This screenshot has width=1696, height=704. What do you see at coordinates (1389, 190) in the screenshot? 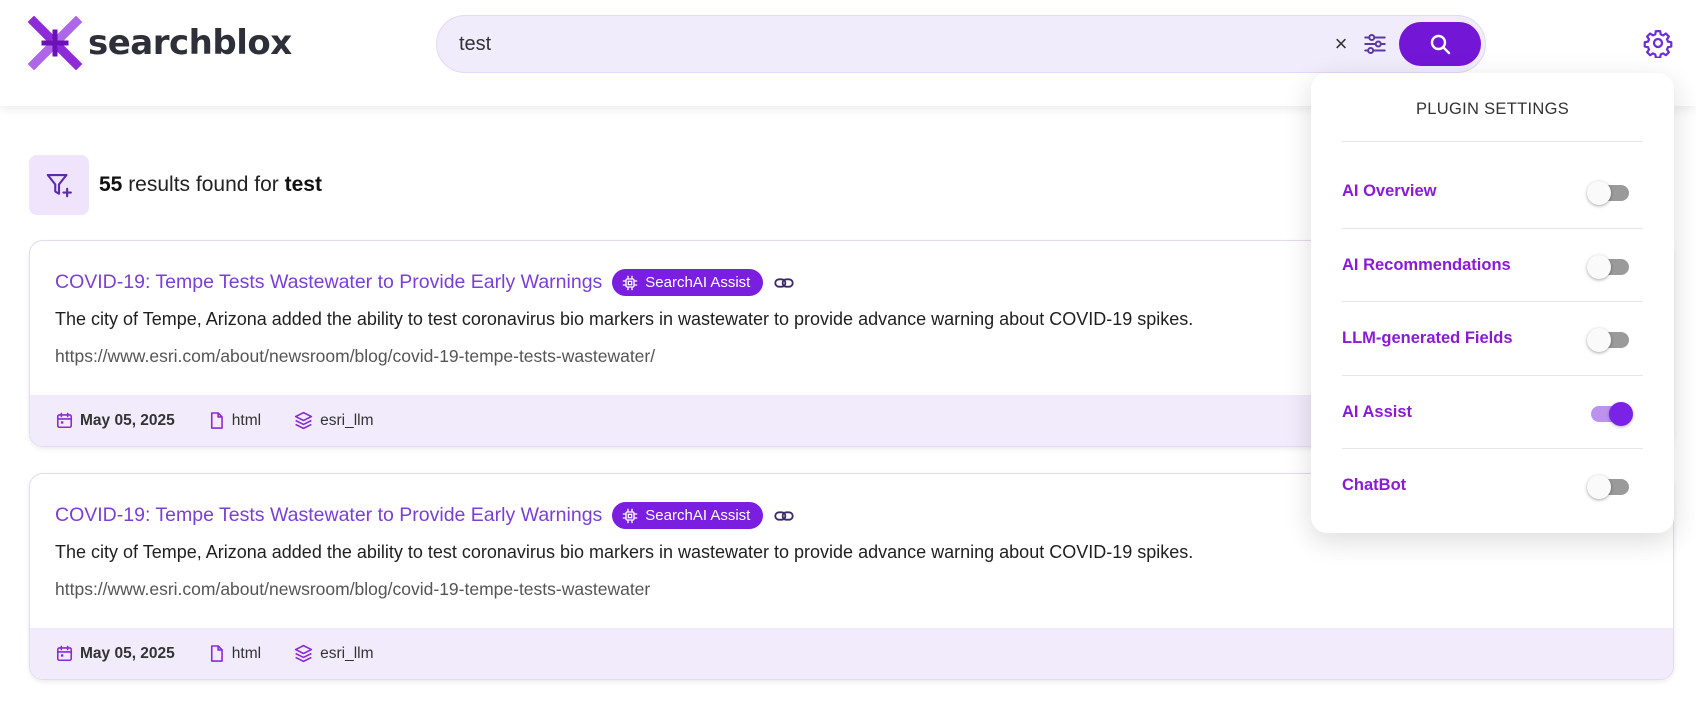
I see `setting-label: AI Overview` at bounding box center [1389, 190].